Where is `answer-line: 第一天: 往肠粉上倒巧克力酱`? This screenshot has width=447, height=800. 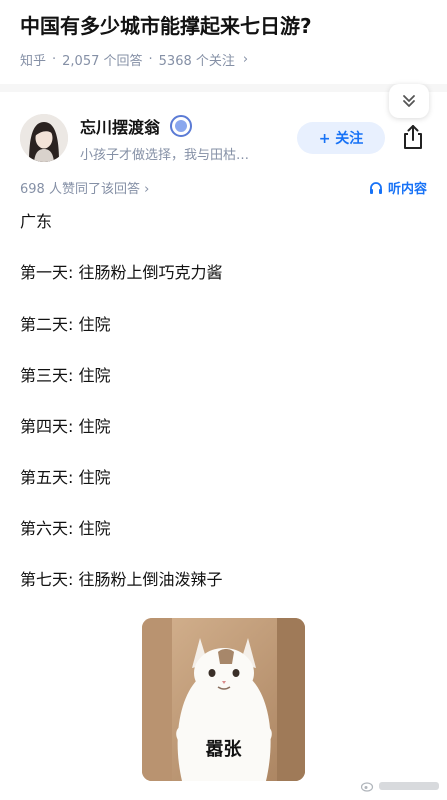
answer-line: 第一天: 往肠粉上倒巧克力酱 is located at coordinates (121, 272).